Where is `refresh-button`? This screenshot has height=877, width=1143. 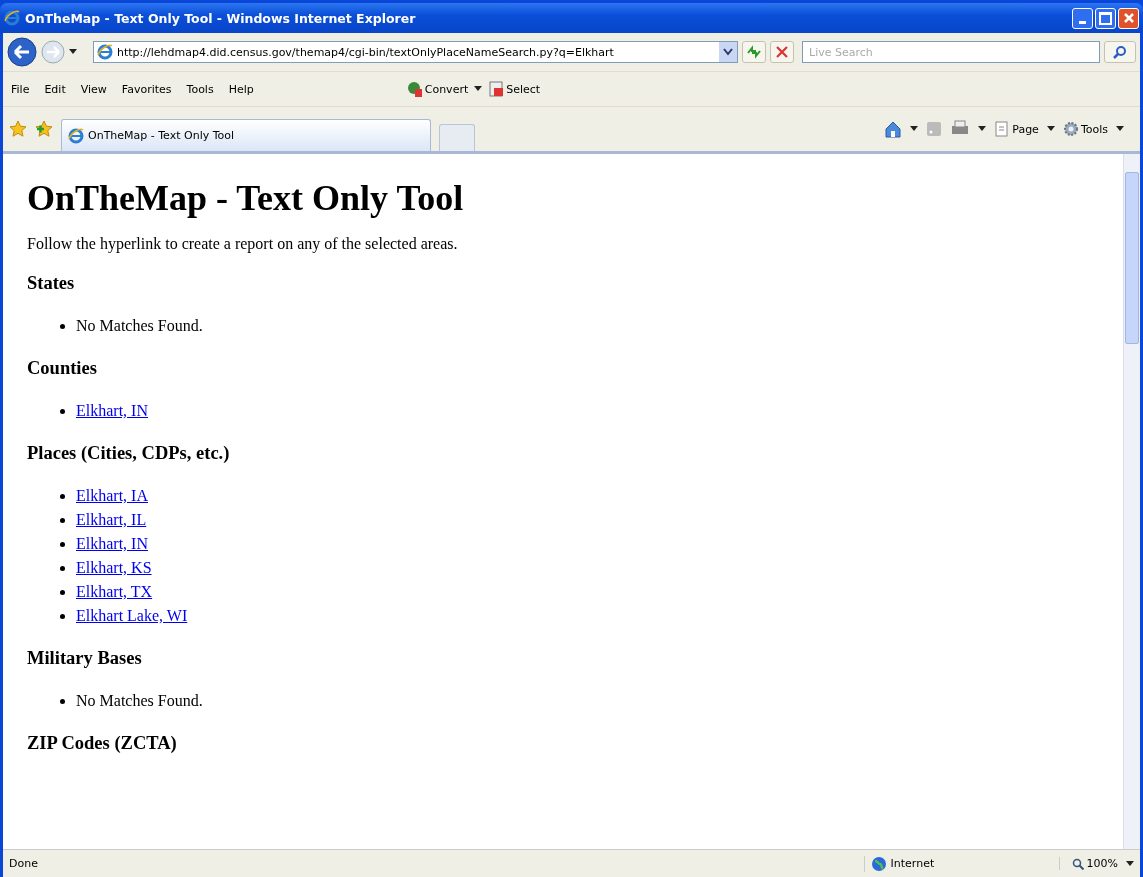
refresh-button is located at coordinates (754, 52).